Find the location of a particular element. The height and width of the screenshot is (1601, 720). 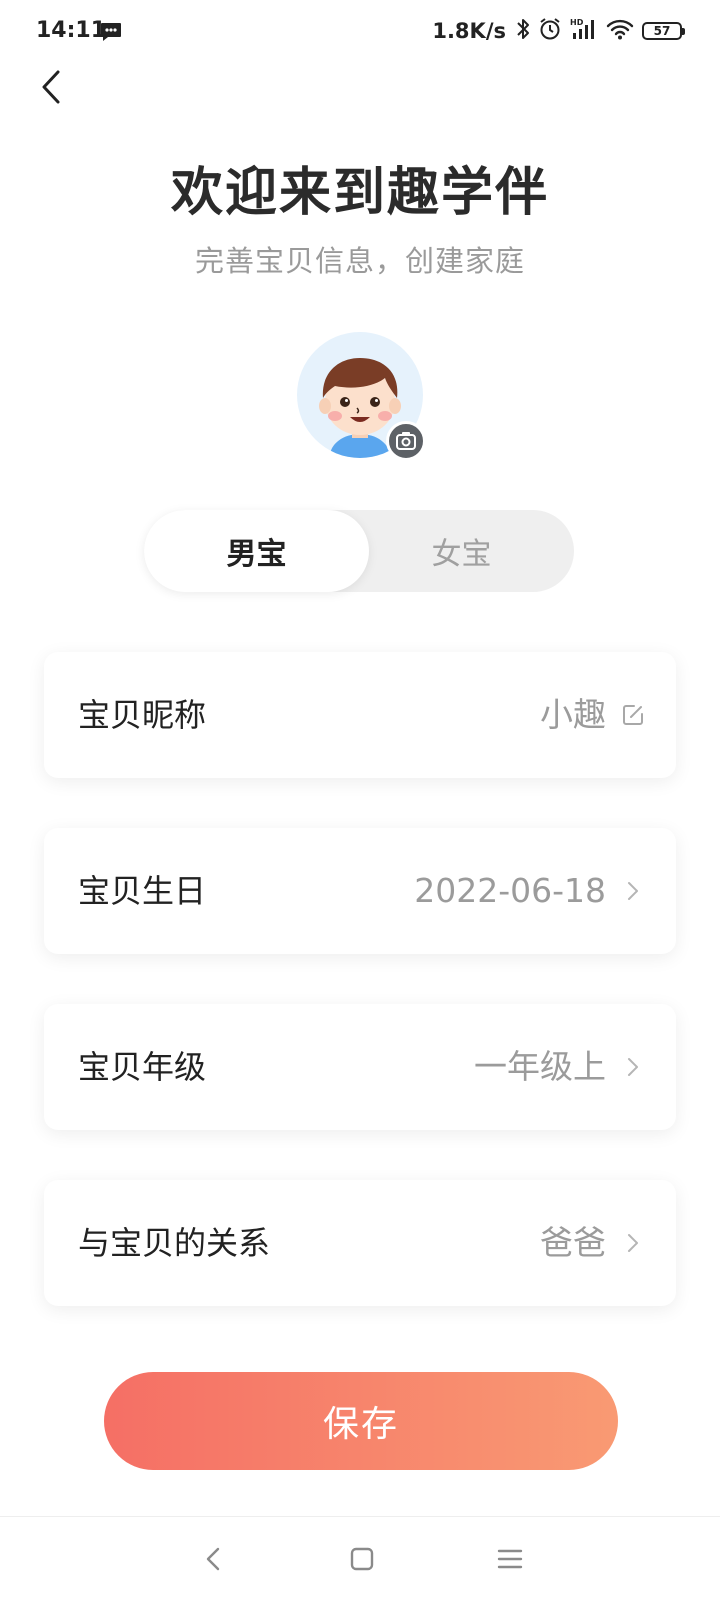

change-avatar-button is located at coordinates (406, 441).